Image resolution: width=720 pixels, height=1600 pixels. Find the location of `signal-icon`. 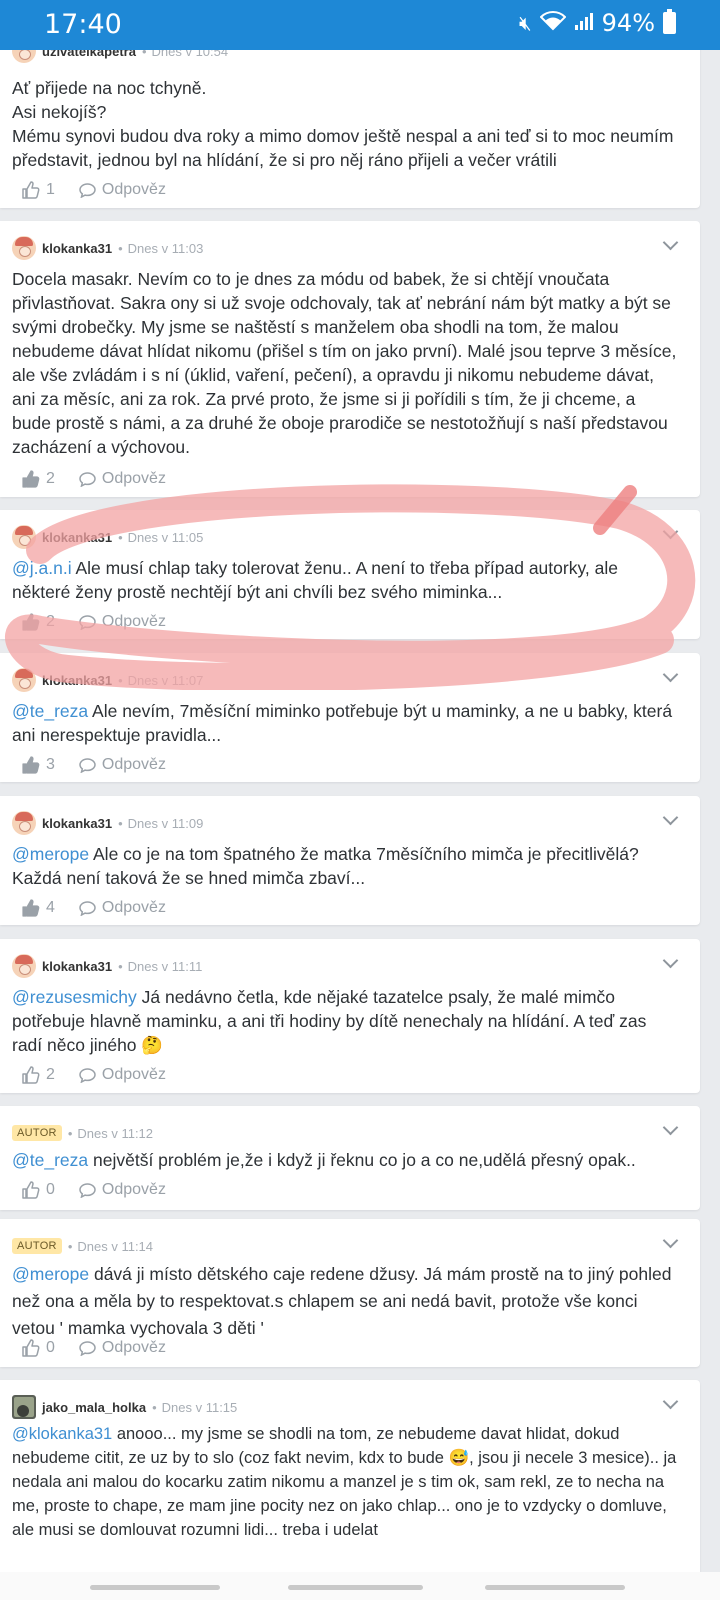

signal-icon is located at coordinates (584, 23).